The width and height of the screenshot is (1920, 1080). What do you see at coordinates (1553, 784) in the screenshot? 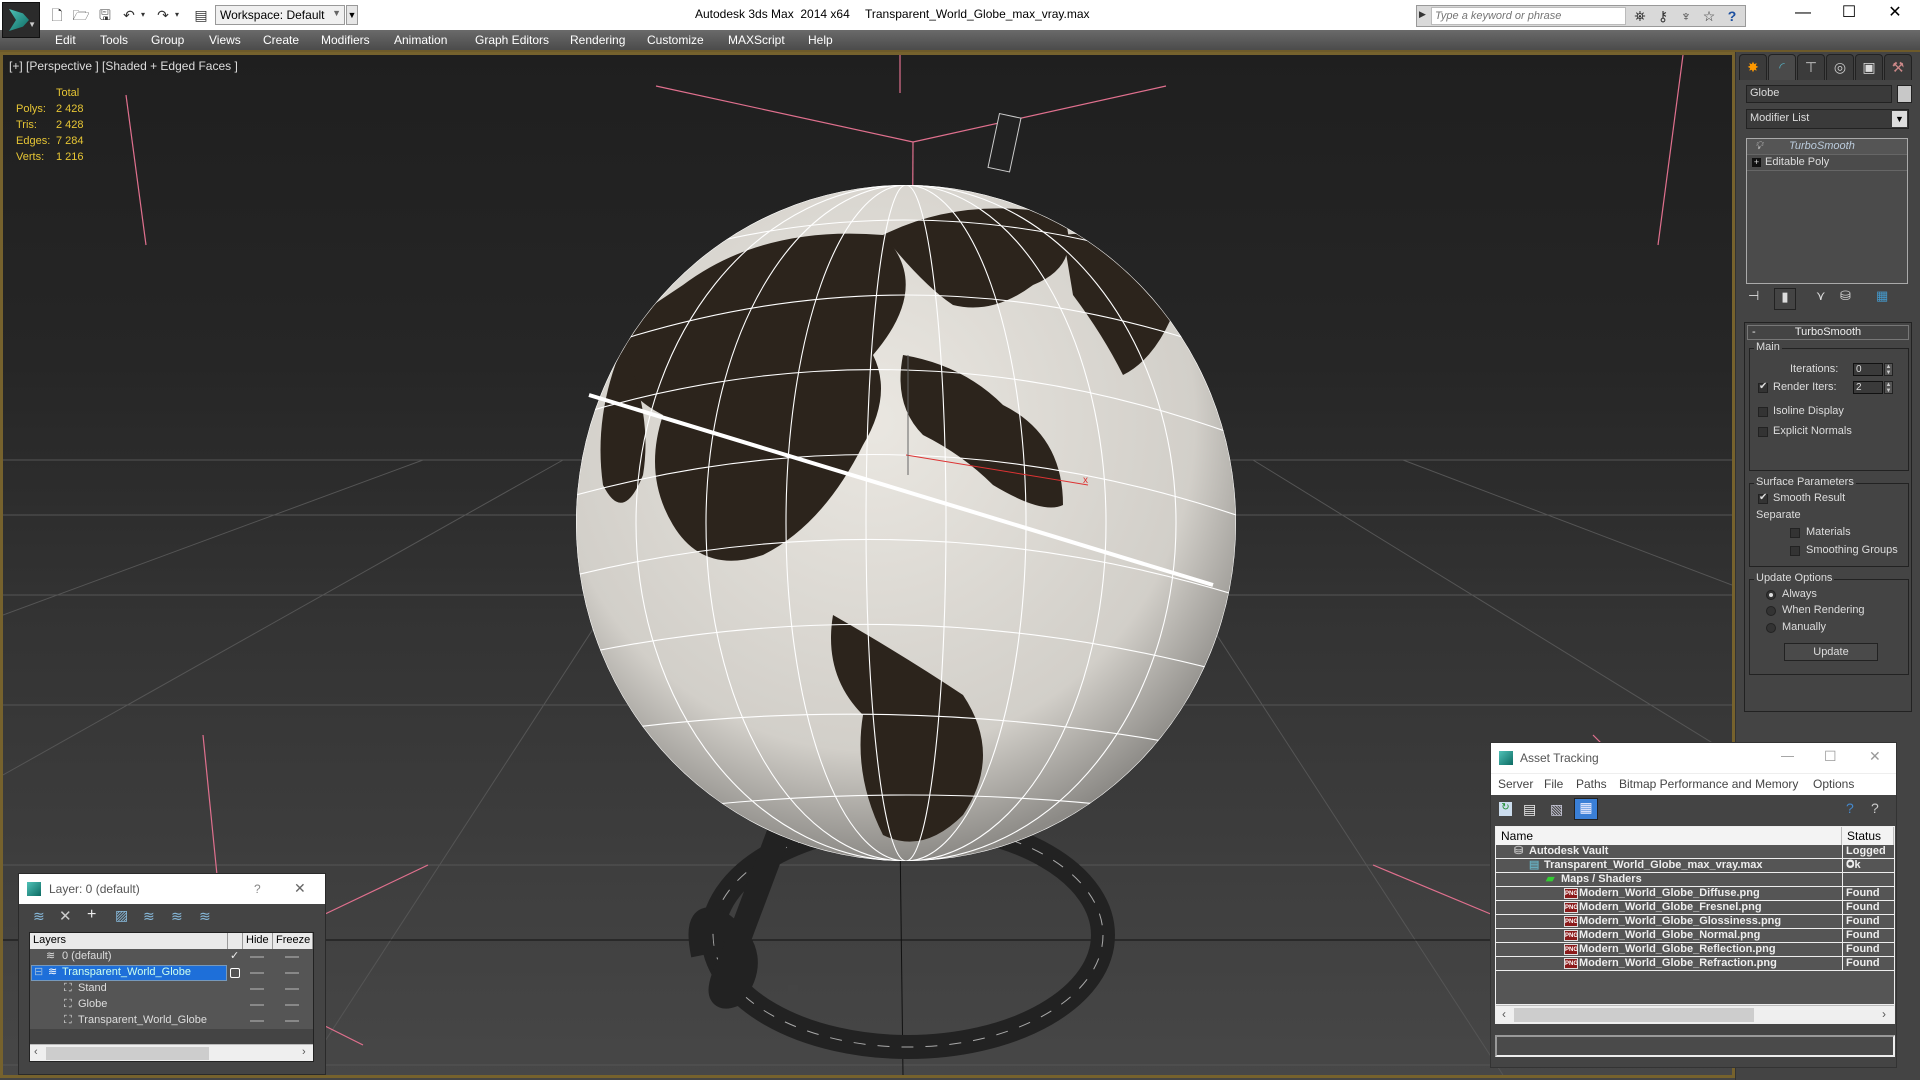
I see `menu-file: File` at bounding box center [1553, 784].